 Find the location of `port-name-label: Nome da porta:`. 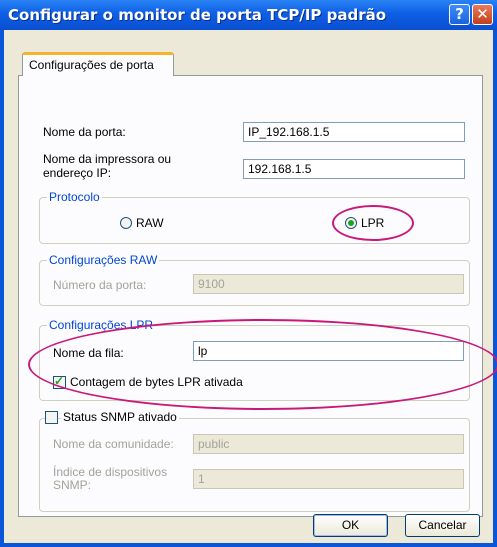

port-name-label: Nome da porta: is located at coordinates (84, 132).